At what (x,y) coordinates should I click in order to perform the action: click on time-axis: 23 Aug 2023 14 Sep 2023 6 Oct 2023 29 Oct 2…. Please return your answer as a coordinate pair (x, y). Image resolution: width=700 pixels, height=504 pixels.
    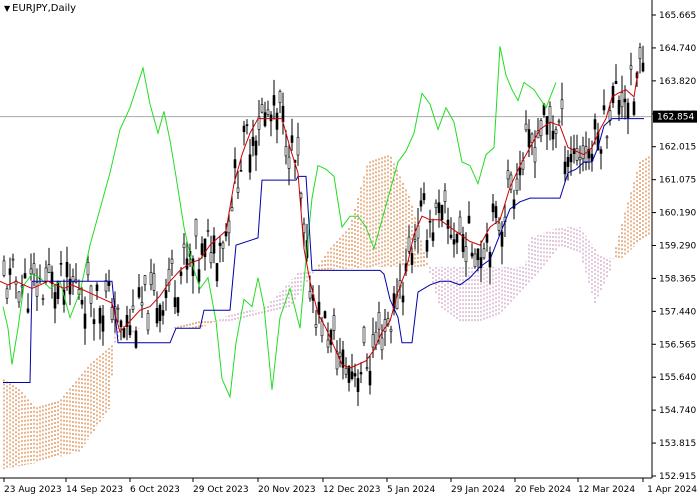
    Looking at the image, I should click on (350, 486).